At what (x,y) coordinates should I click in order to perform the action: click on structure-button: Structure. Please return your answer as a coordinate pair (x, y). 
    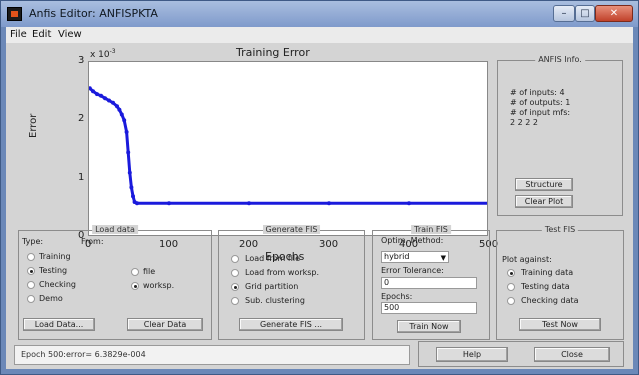
    Looking at the image, I should click on (544, 184).